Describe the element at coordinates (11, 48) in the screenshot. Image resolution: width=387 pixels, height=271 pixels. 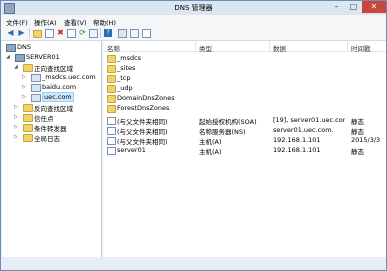
I see `dns-icon` at that location.